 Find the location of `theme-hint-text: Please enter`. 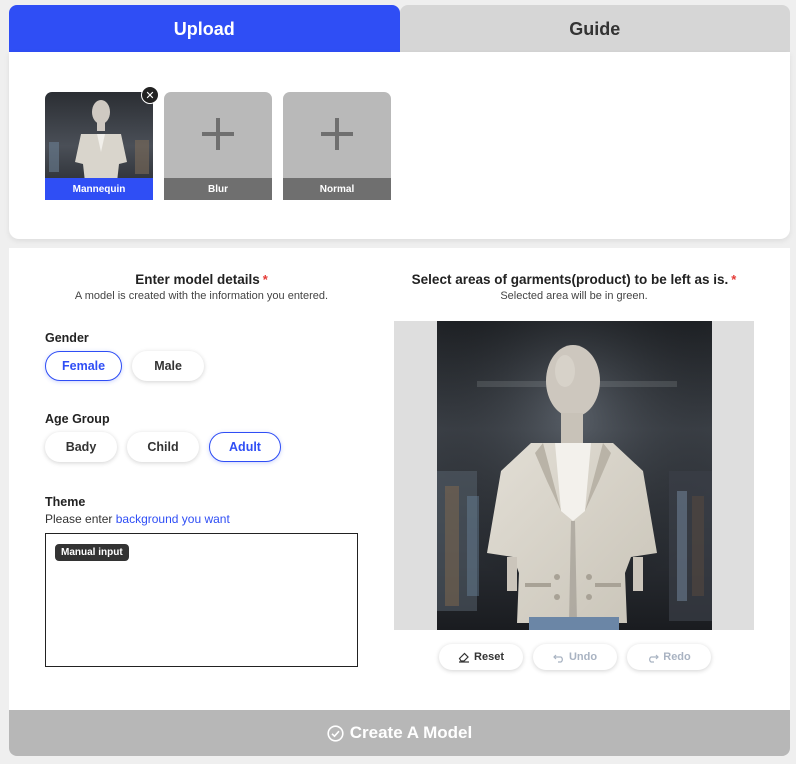

theme-hint-text: Please enter is located at coordinates (80, 519).